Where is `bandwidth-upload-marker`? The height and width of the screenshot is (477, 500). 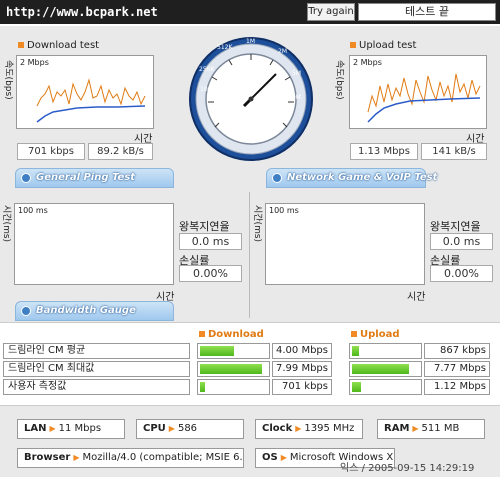 bandwidth-upload-marker is located at coordinates (354, 334).